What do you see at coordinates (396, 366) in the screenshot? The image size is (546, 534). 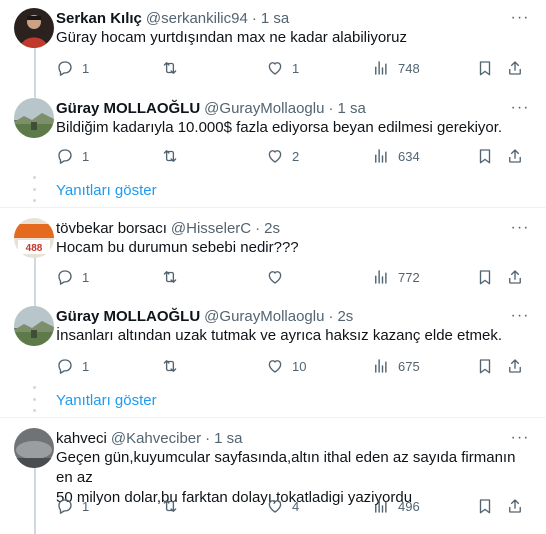 I see `views-button: 675` at bounding box center [396, 366].